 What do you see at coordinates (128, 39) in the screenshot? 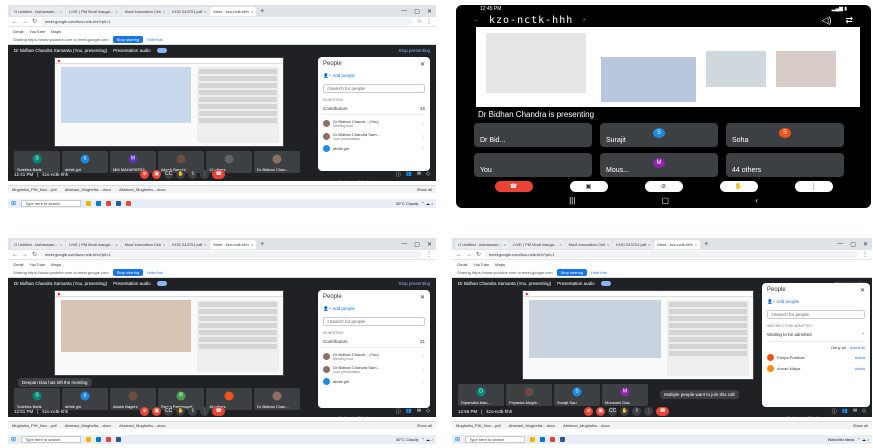
I see `stop-sharing-button: Stop sharing` at bounding box center [128, 39].